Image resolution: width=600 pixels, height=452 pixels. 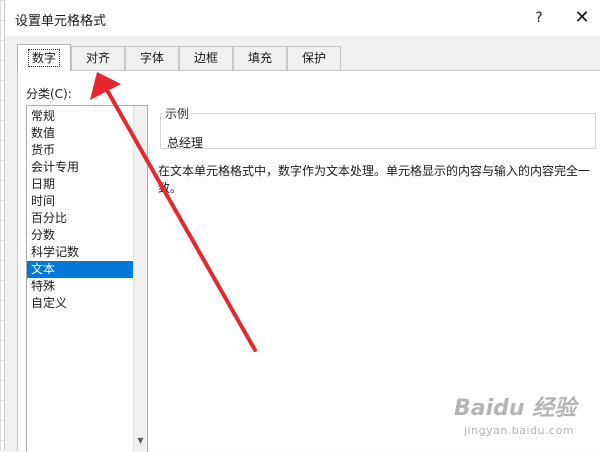 I want to click on tab-alignment: 对齐, so click(x=98, y=58).